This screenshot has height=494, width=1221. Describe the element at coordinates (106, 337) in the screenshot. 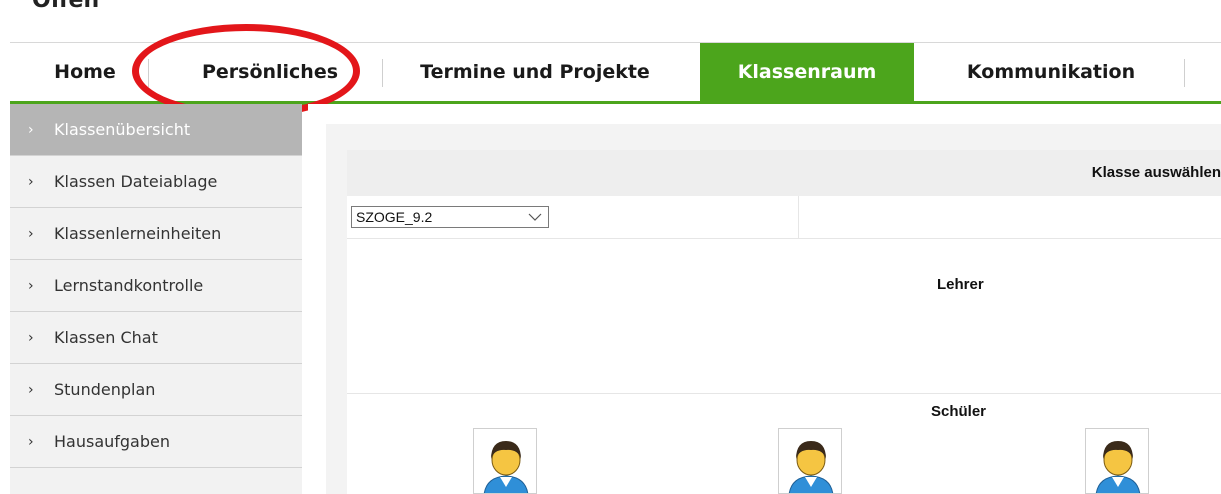

I see `sidebar-item-label: Klassen Chat` at that location.